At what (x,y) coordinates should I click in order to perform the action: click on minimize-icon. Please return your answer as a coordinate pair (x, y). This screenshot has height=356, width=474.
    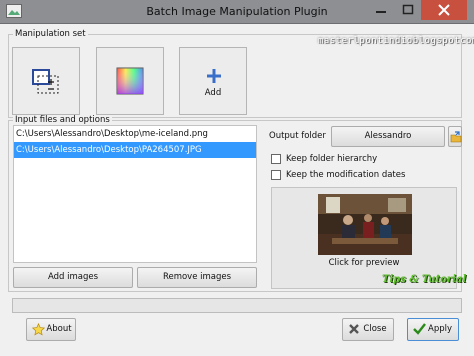
    Looking at the image, I should click on (381, 12).